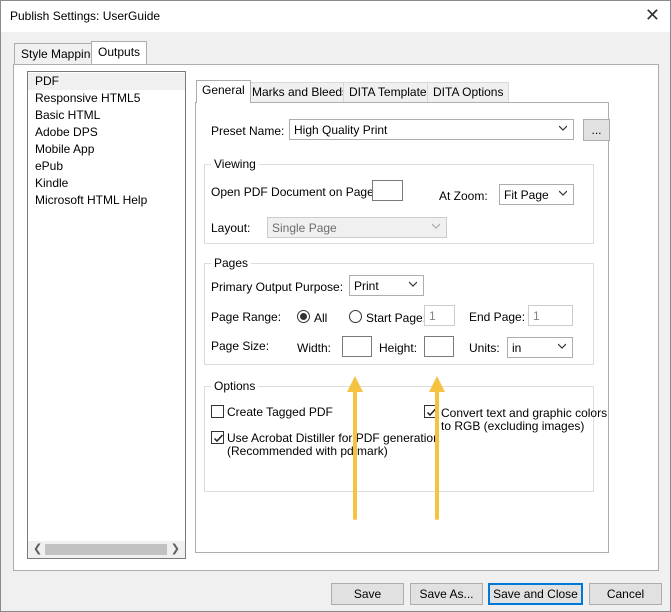 The image size is (671, 612). I want to click on tab-dita-options: DITA Options, so click(468, 92).